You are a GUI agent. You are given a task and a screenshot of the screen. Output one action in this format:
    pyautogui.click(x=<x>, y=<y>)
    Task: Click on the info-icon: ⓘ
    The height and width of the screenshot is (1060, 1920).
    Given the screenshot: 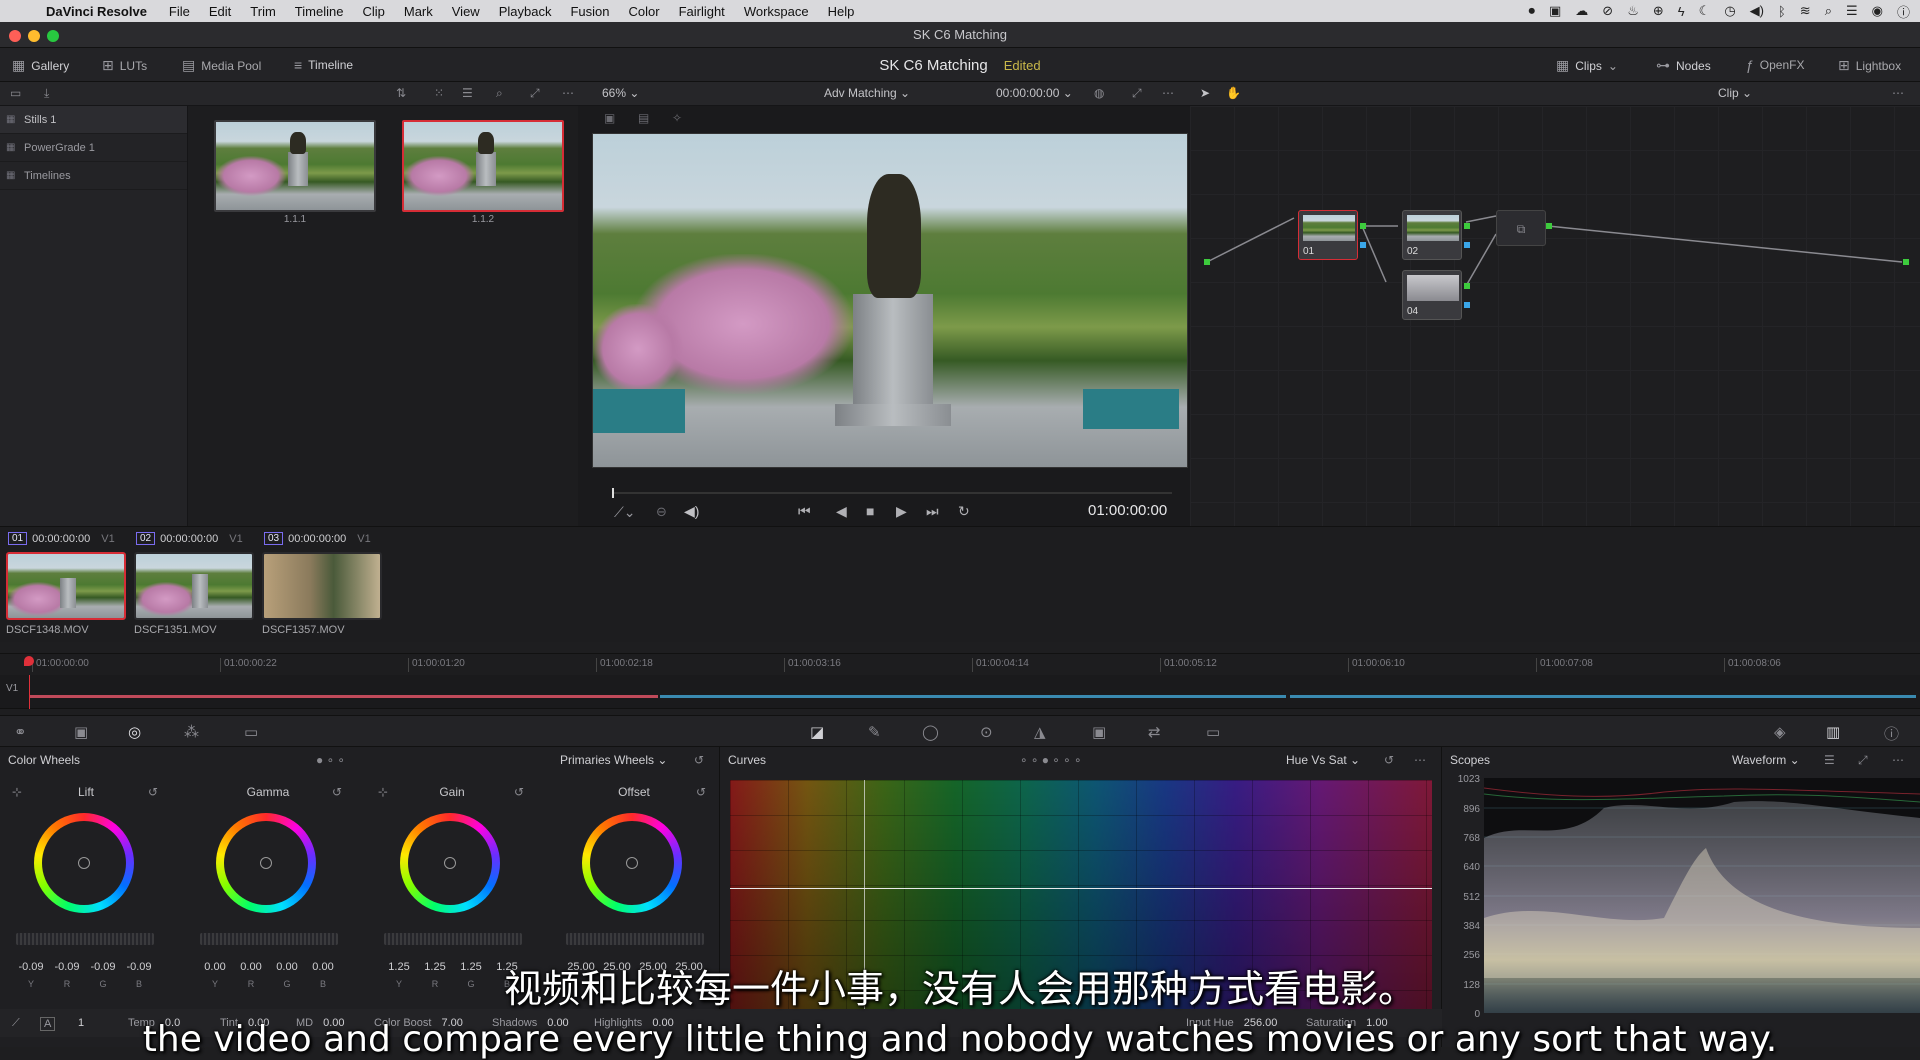 What is the action you would take?
    pyautogui.click(x=1891, y=733)
    